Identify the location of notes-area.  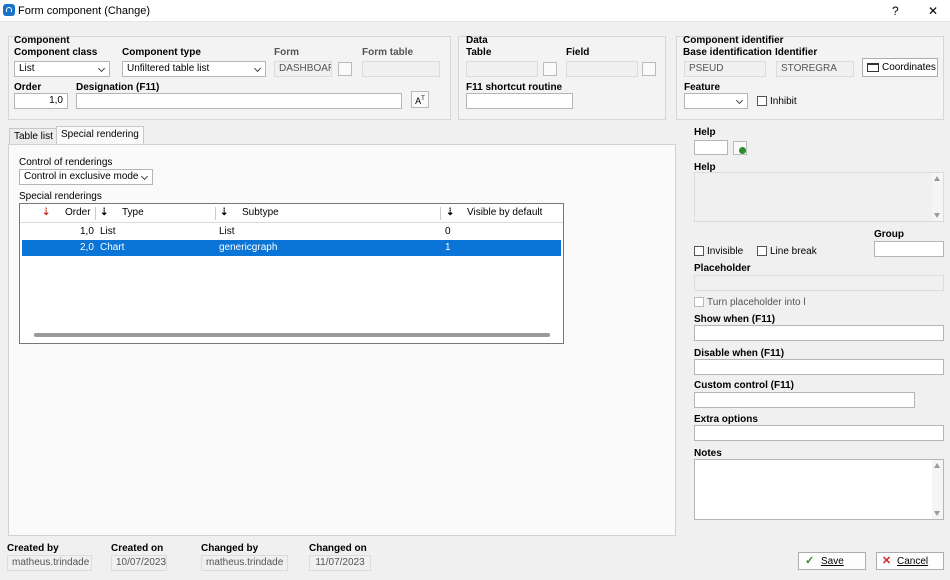
(819, 489).